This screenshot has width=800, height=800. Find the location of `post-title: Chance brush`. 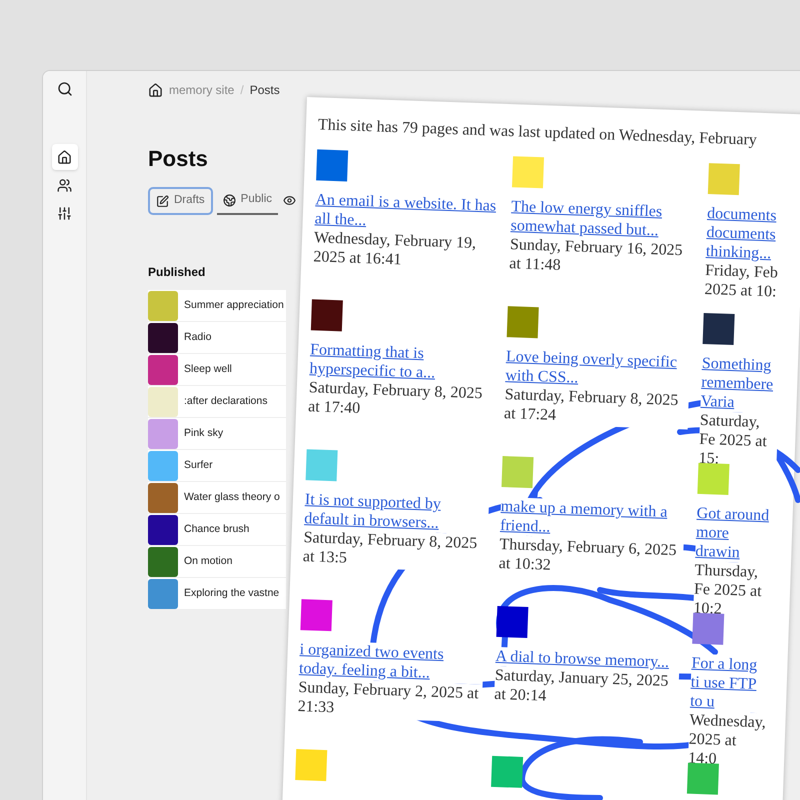

post-title: Chance brush is located at coordinates (217, 529).